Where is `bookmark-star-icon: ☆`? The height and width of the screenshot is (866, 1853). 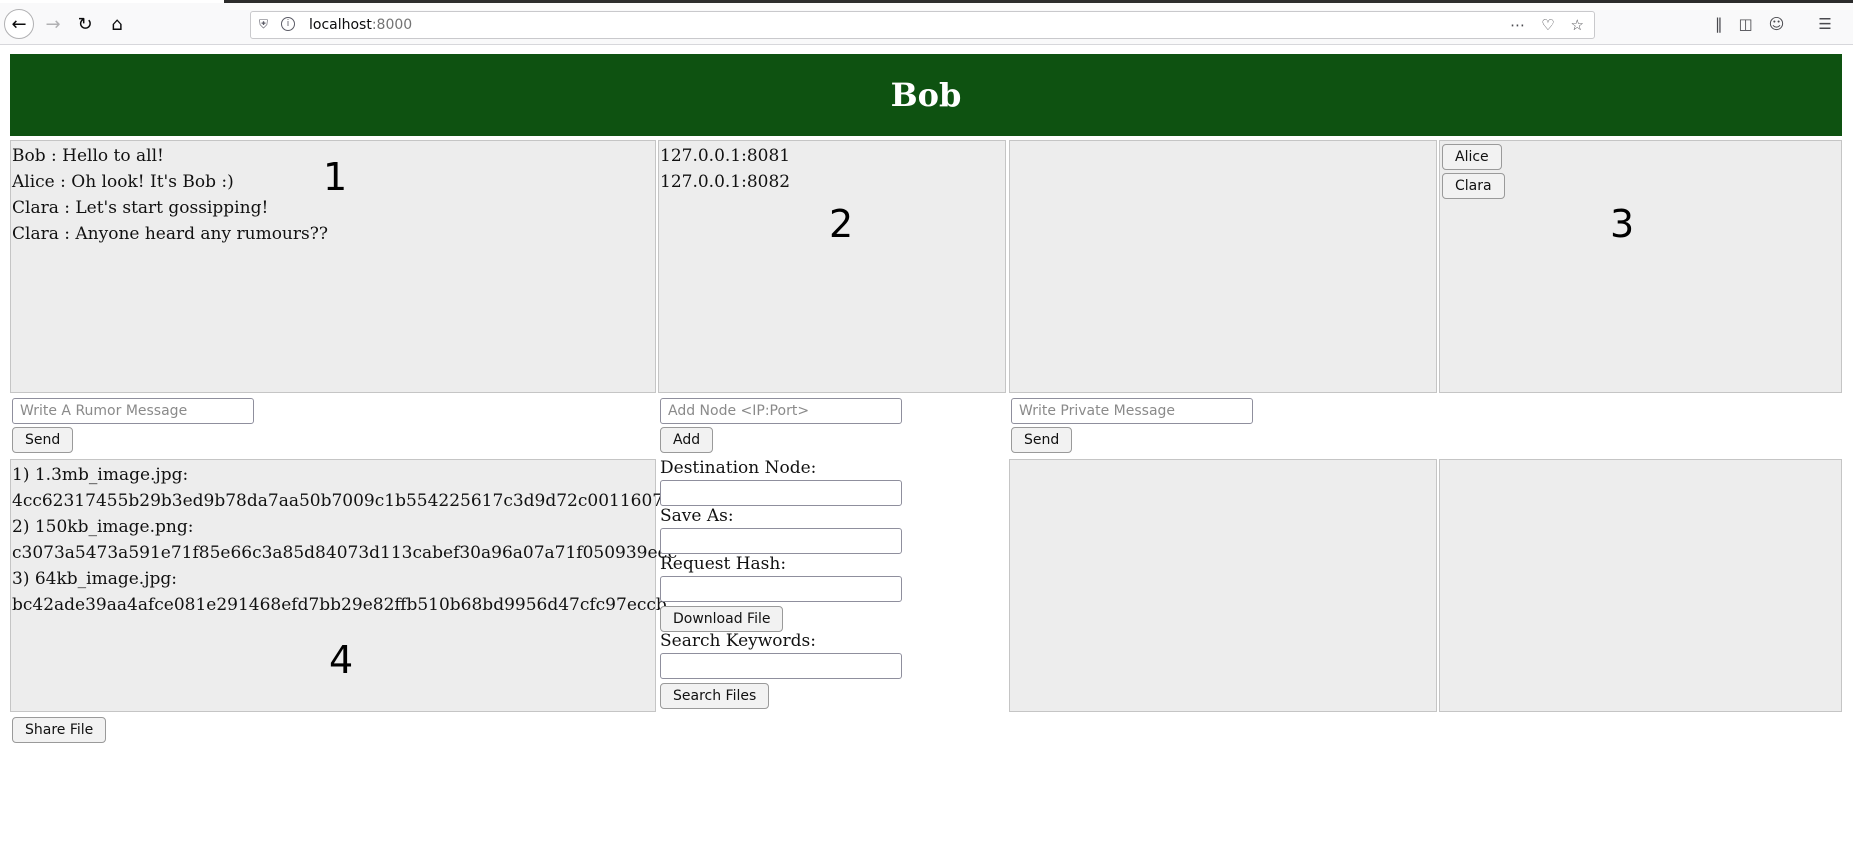 bookmark-star-icon: ☆ is located at coordinates (1577, 25).